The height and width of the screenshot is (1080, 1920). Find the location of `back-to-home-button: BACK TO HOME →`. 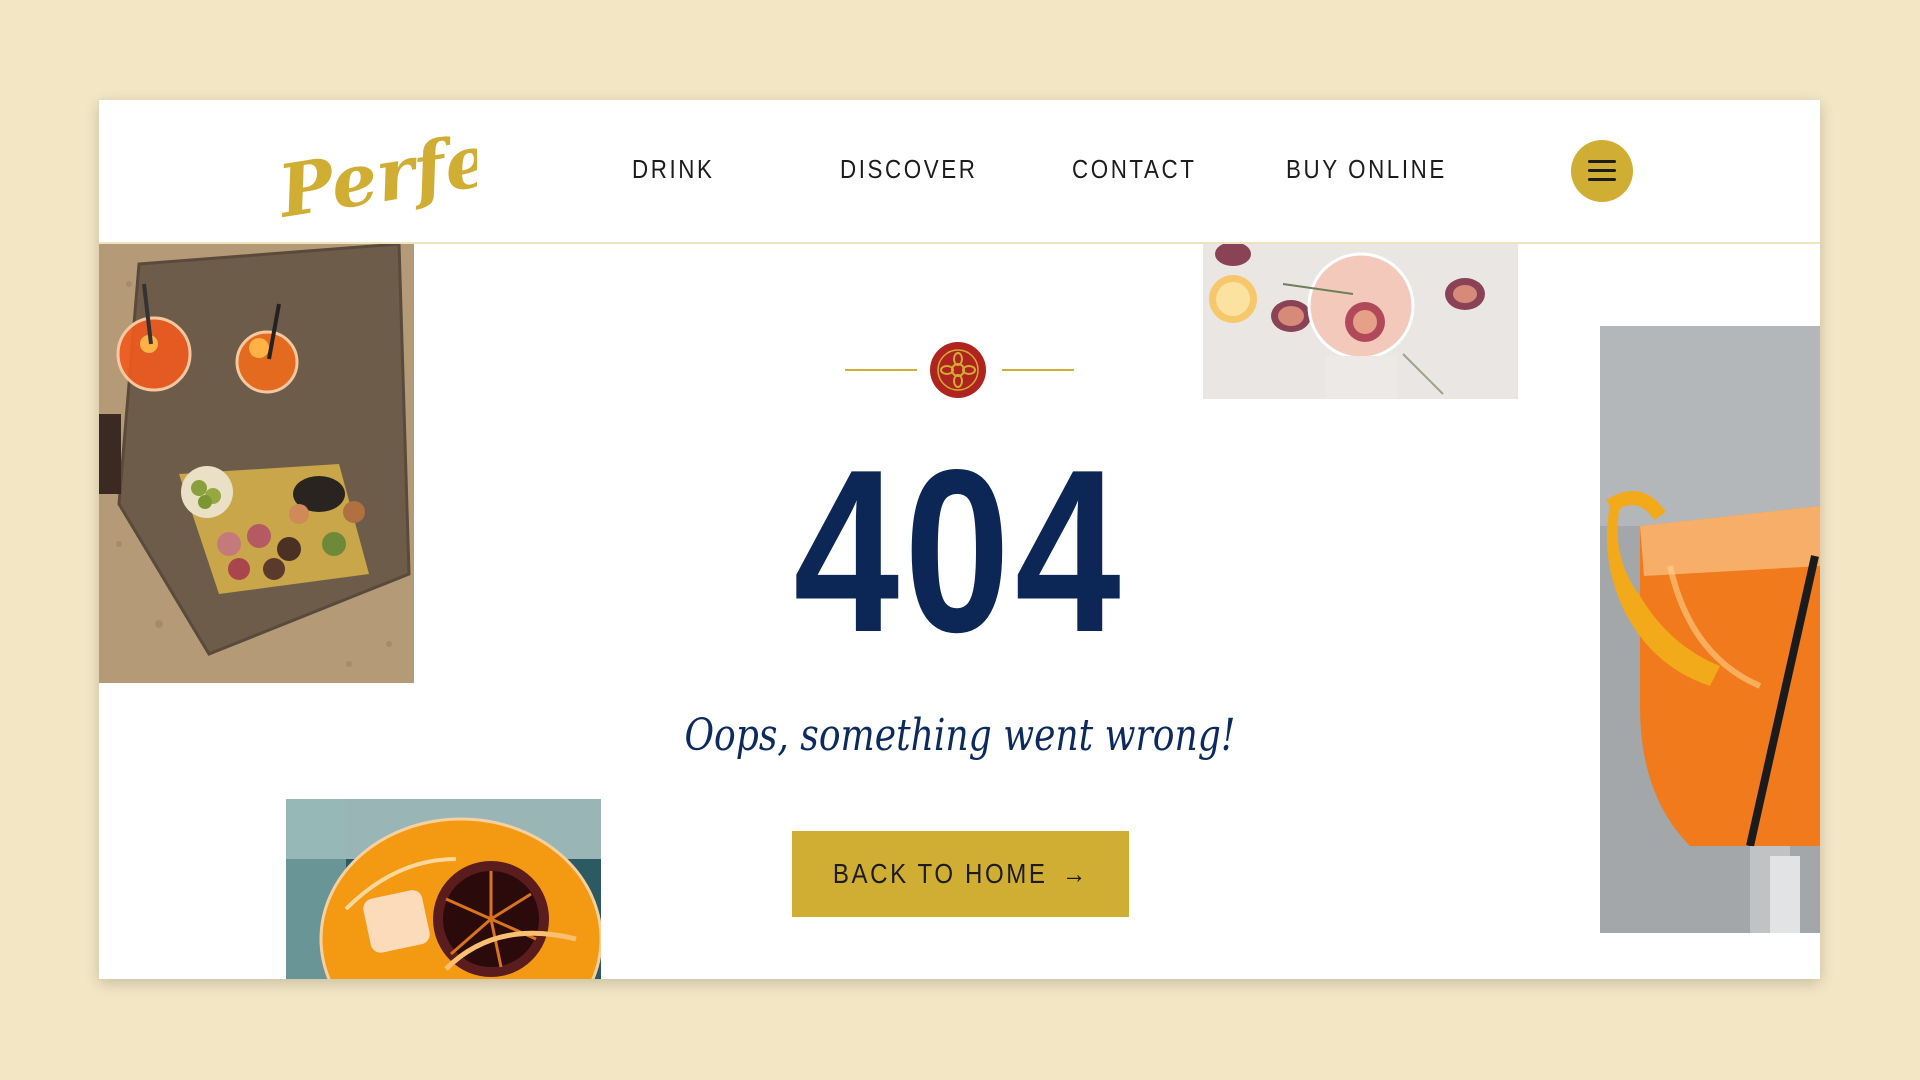

back-to-home-button: BACK TO HOME → is located at coordinates (960, 874).